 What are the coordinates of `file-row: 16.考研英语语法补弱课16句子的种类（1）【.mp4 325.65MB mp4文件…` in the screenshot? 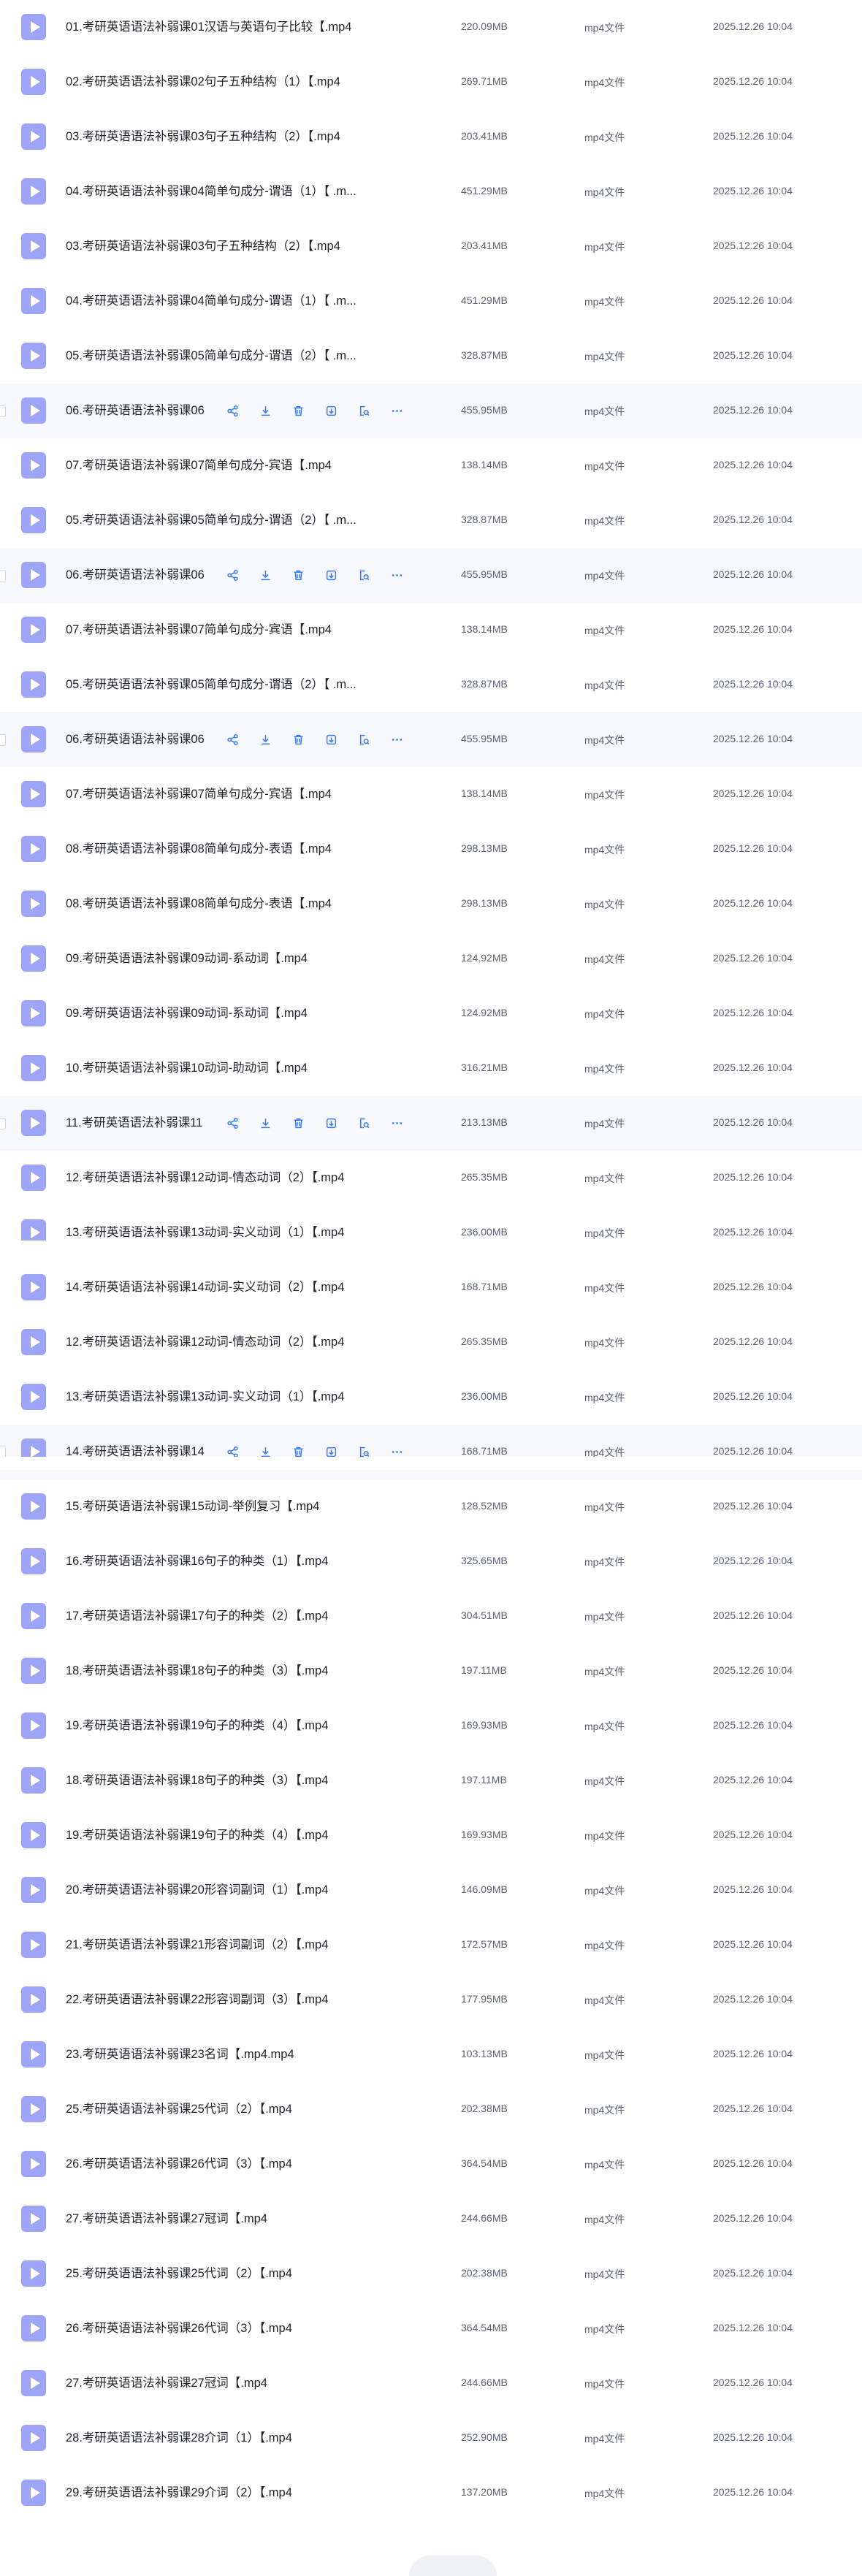 It's located at (431, 1561).